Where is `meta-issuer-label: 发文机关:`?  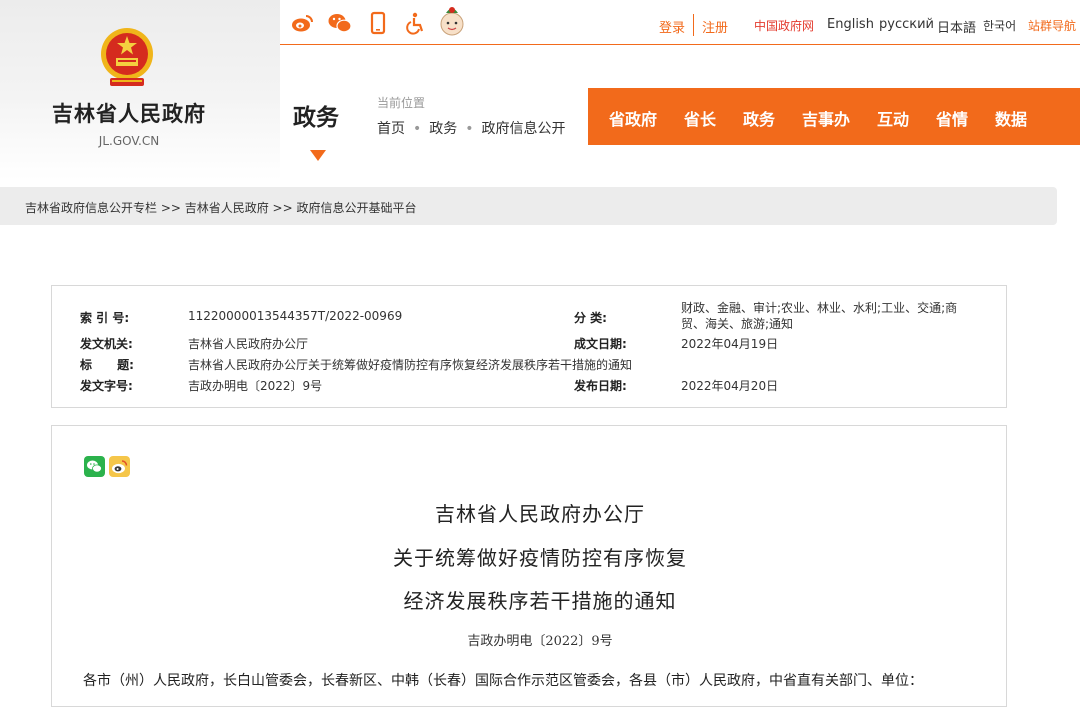
meta-issuer-label: 发文机关: is located at coordinates (106, 344).